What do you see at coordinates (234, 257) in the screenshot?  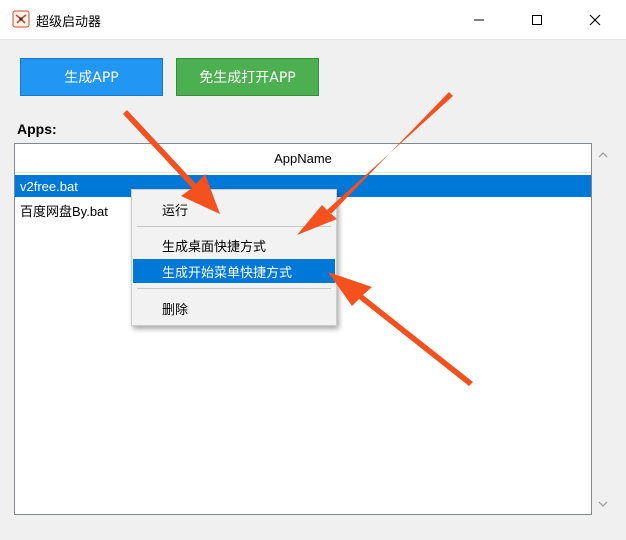 I see `context-menu: 运行 生成桌面快捷方式 生成开始菜单快捷方式 删除` at bounding box center [234, 257].